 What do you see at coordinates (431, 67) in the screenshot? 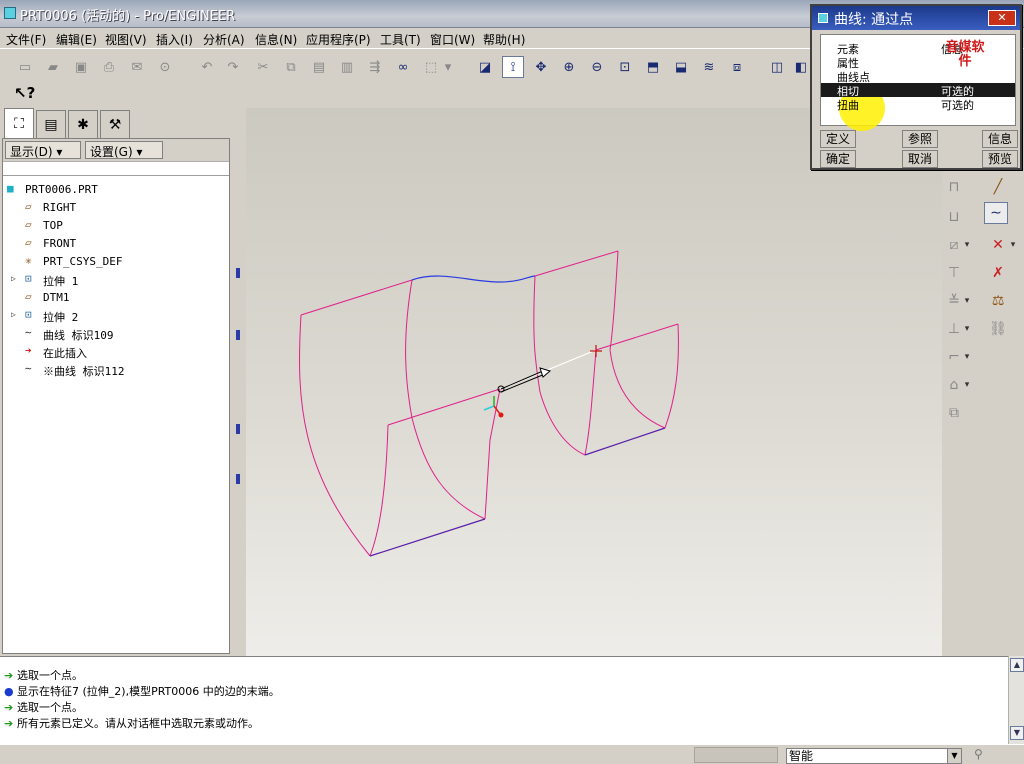
I see `selection-box-icon: ⬚` at bounding box center [431, 67].